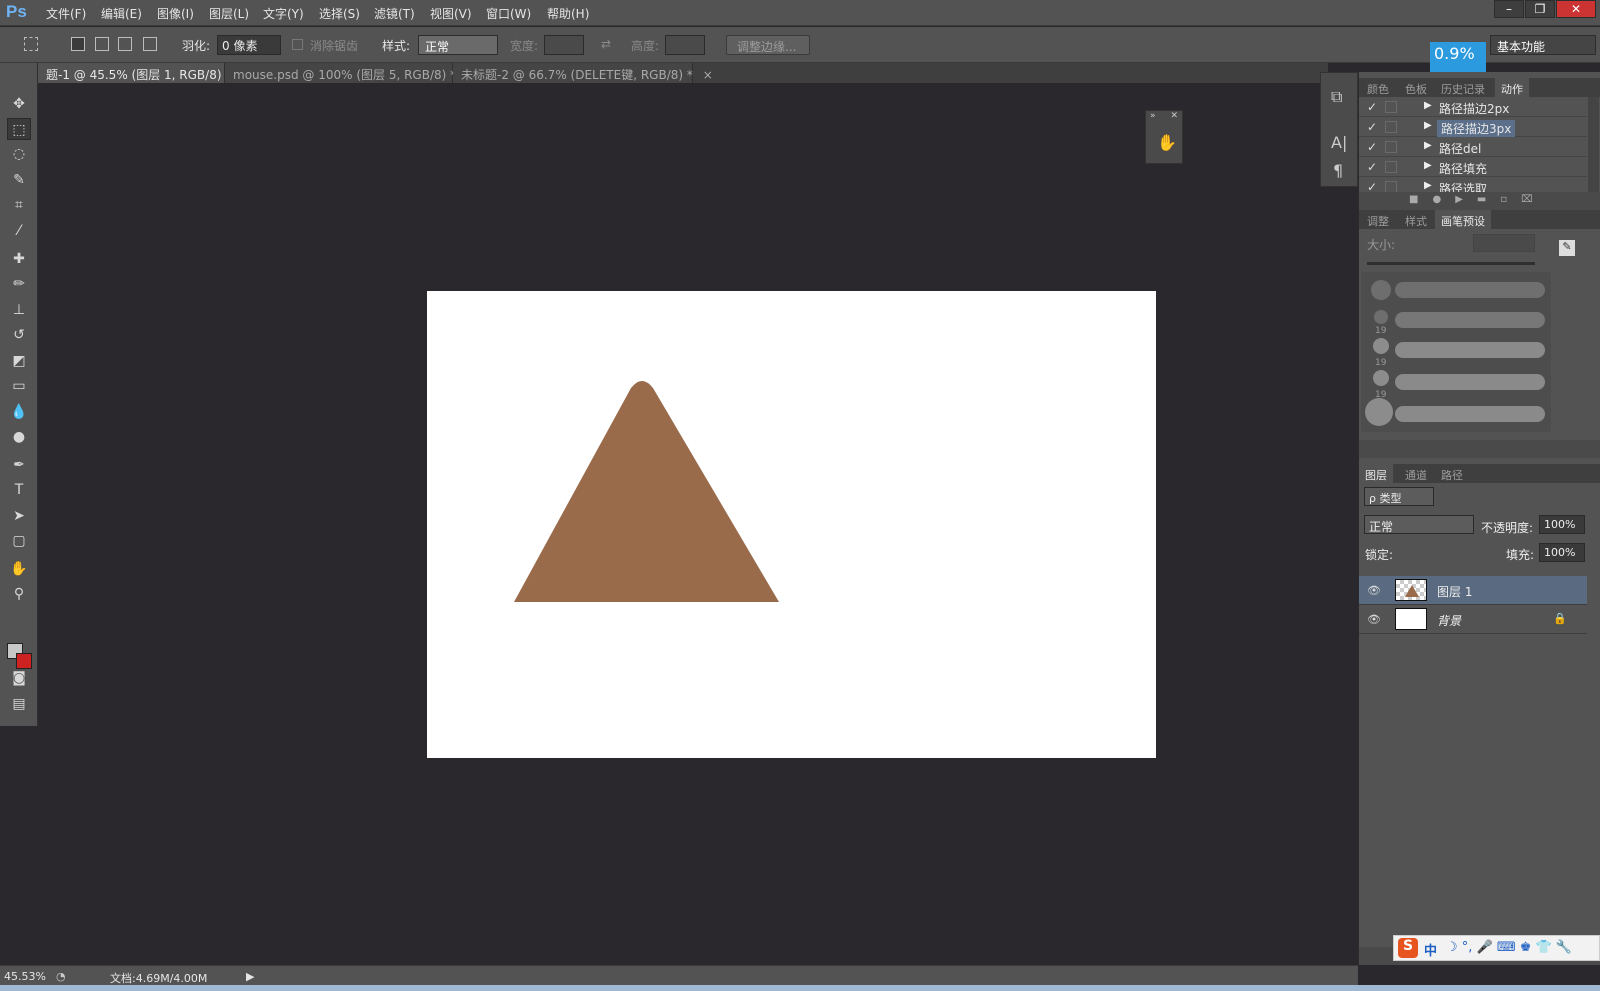  What do you see at coordinates (1562, 552) in the screenshot?
I see `fill-input: 100%` at bounding box center [1562, 552].